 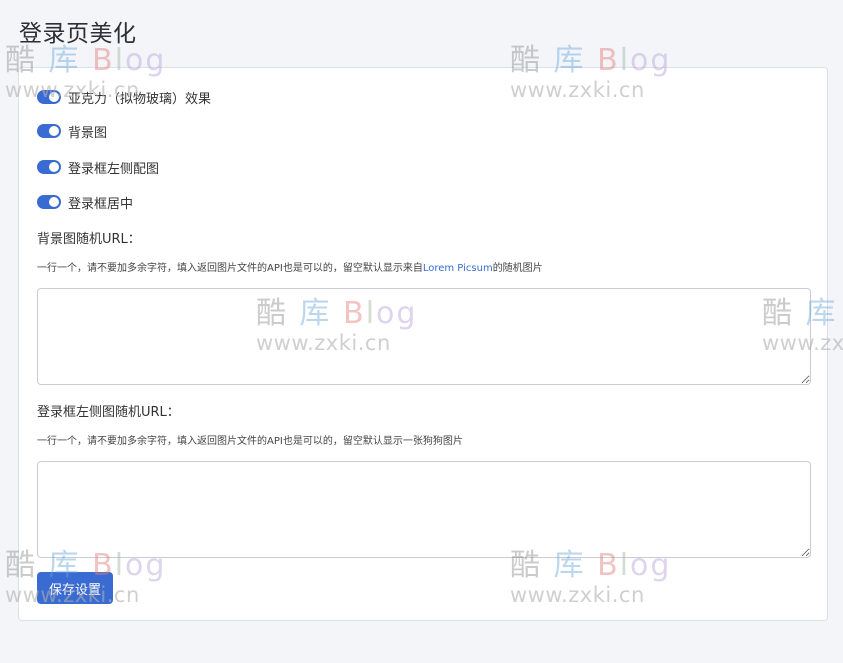 I want to click on bg-url-hint-prefix: 一行一个，请不要加多余字符，填入返回图片文件的API也是可以的，留空默认显示来自, so click(x=230, y=268).